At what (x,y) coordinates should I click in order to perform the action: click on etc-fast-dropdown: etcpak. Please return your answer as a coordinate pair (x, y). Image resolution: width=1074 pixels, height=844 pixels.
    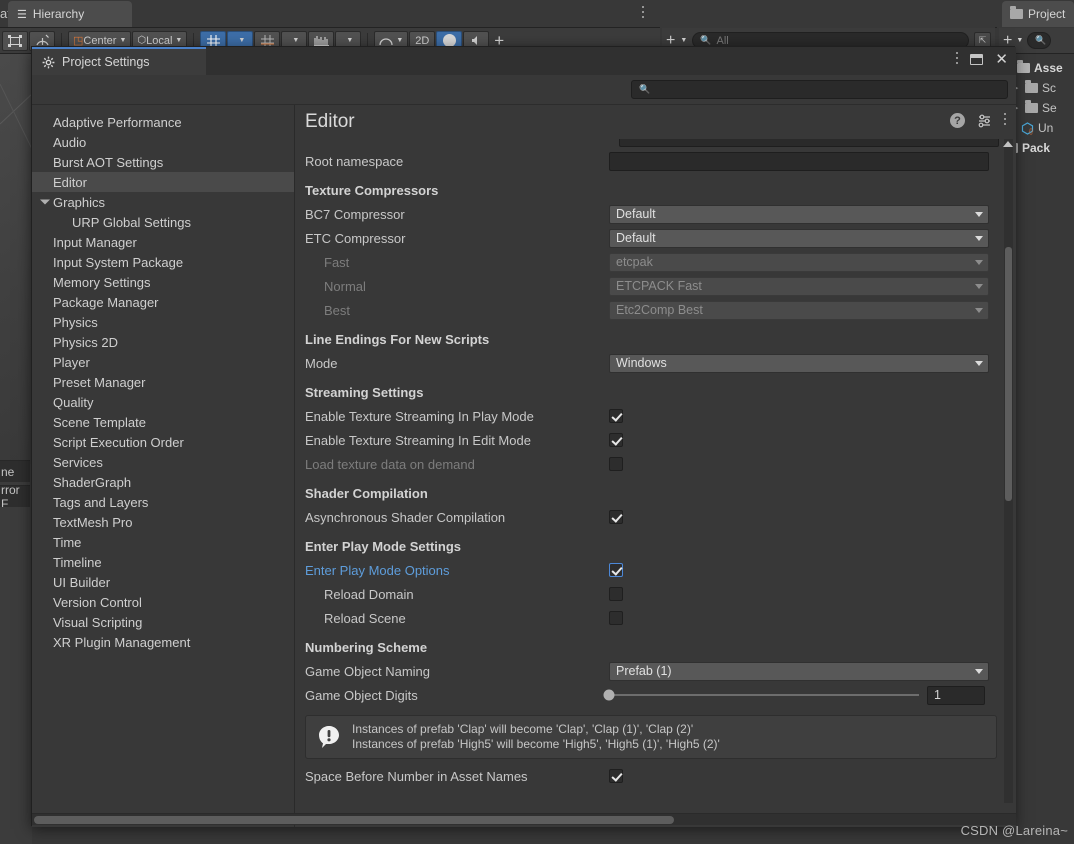
    Looking at the image, I should click on (799, 262).